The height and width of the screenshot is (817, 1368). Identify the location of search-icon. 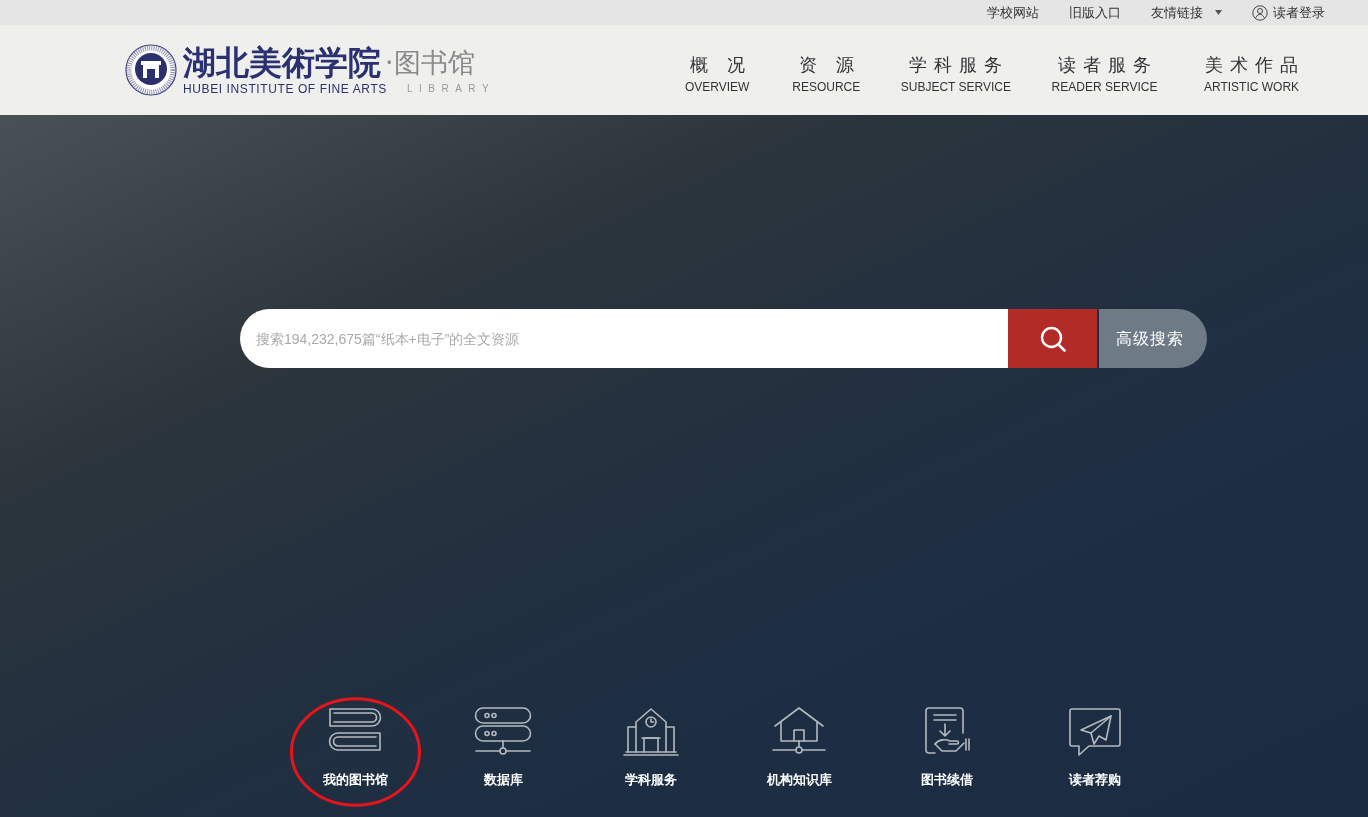
(1052, 338).